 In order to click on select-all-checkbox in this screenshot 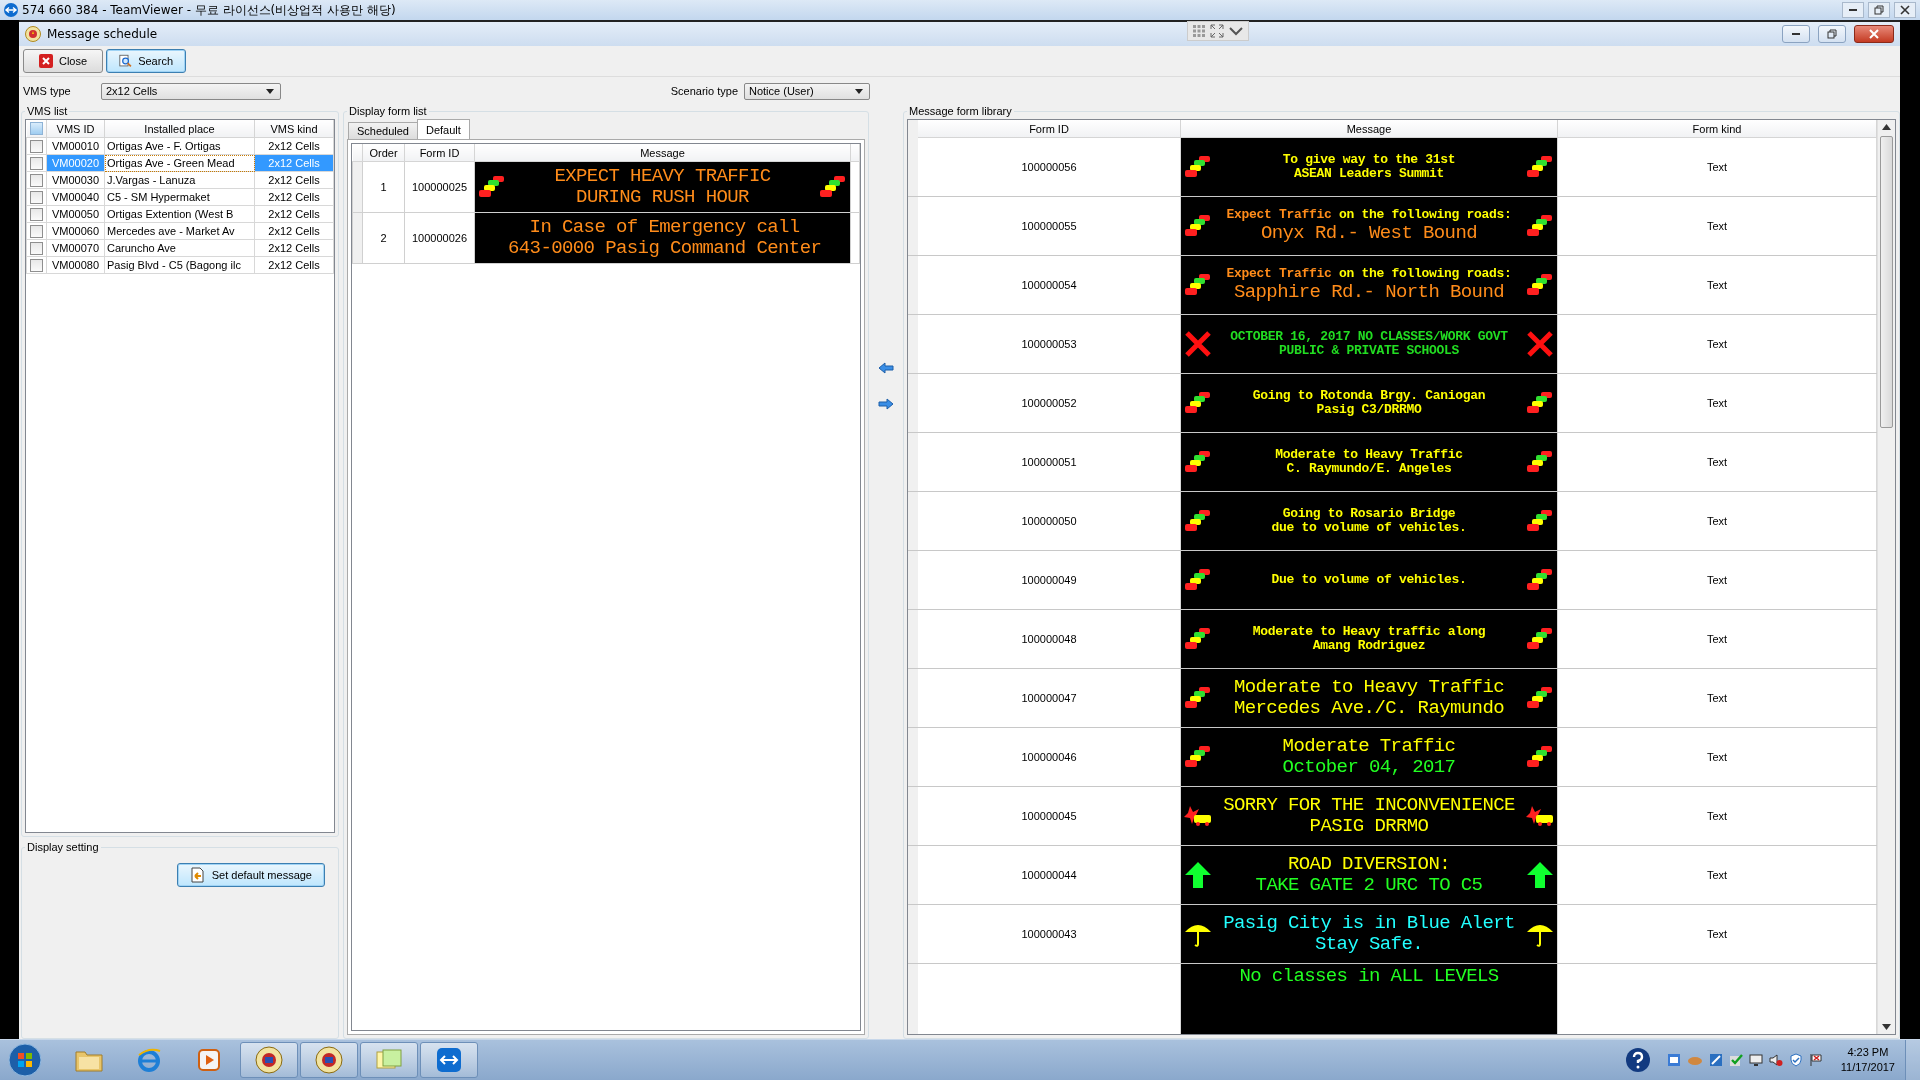, I will do `click(36, 129)`.